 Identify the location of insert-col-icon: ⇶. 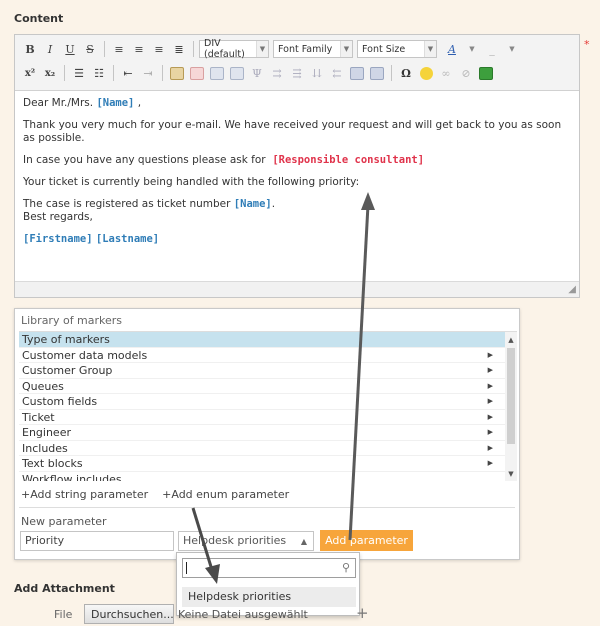
(297, 73).